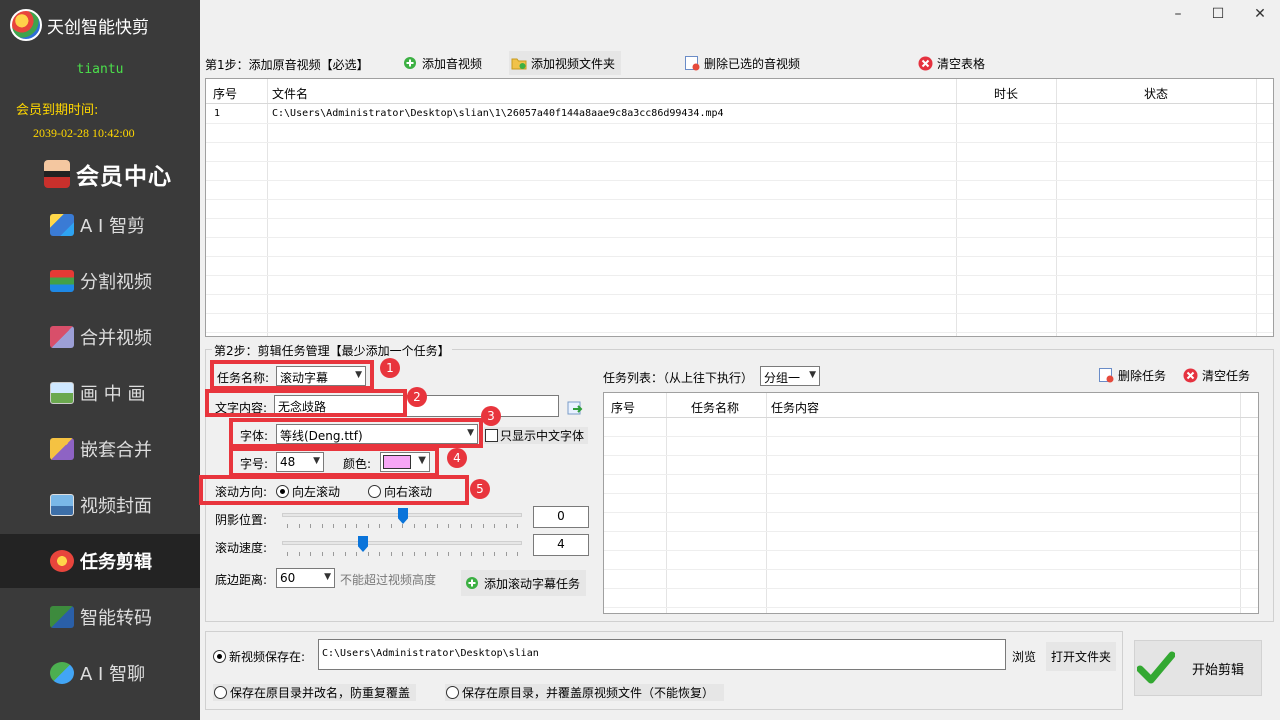 The height and width of the screenshot is (720, 1280). I want to click on open-folder-button: 打开文件夹, so click(1081, 656).